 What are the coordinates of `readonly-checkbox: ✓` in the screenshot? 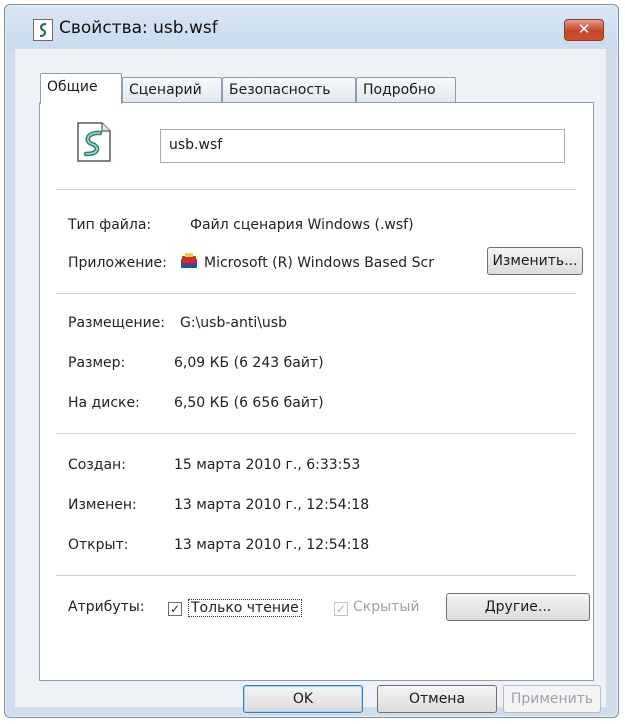 It's located at (175, 609).